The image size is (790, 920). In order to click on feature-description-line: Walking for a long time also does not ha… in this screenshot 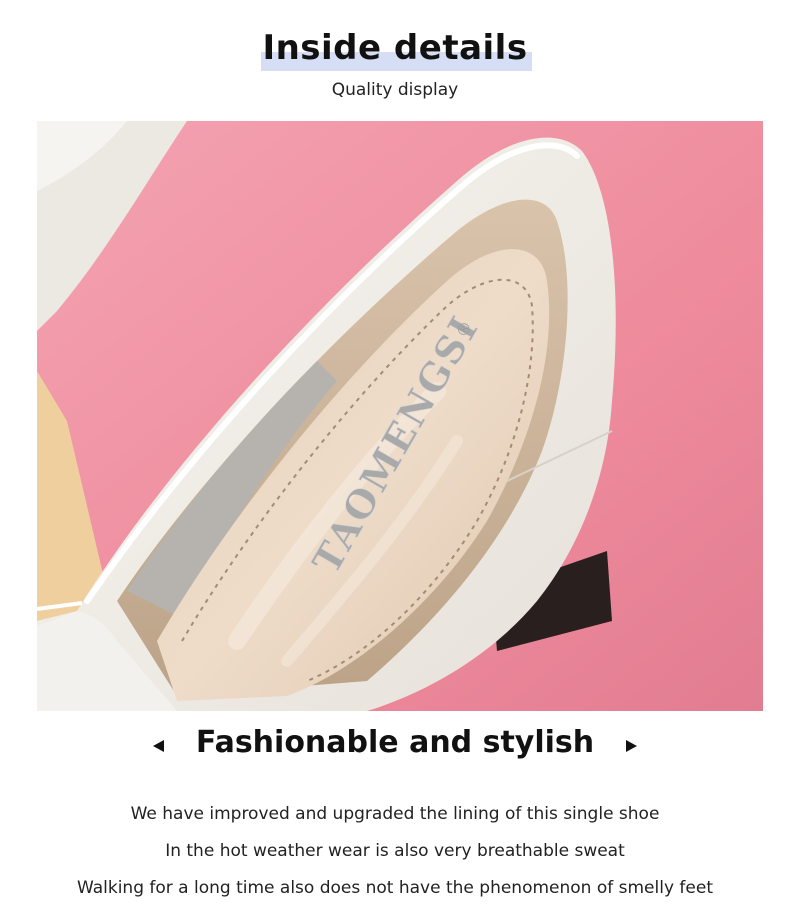, I will do `click(395, 888)`.